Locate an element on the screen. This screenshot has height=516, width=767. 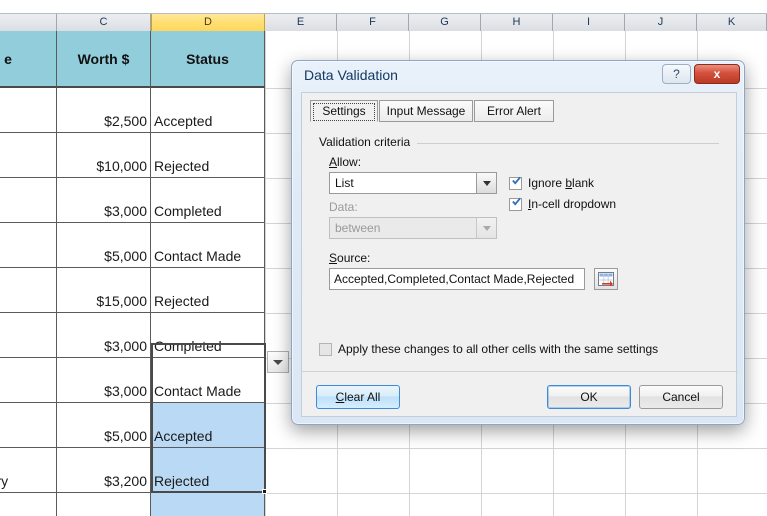
allow-label: Allow: is located at coordinates (345, 162).